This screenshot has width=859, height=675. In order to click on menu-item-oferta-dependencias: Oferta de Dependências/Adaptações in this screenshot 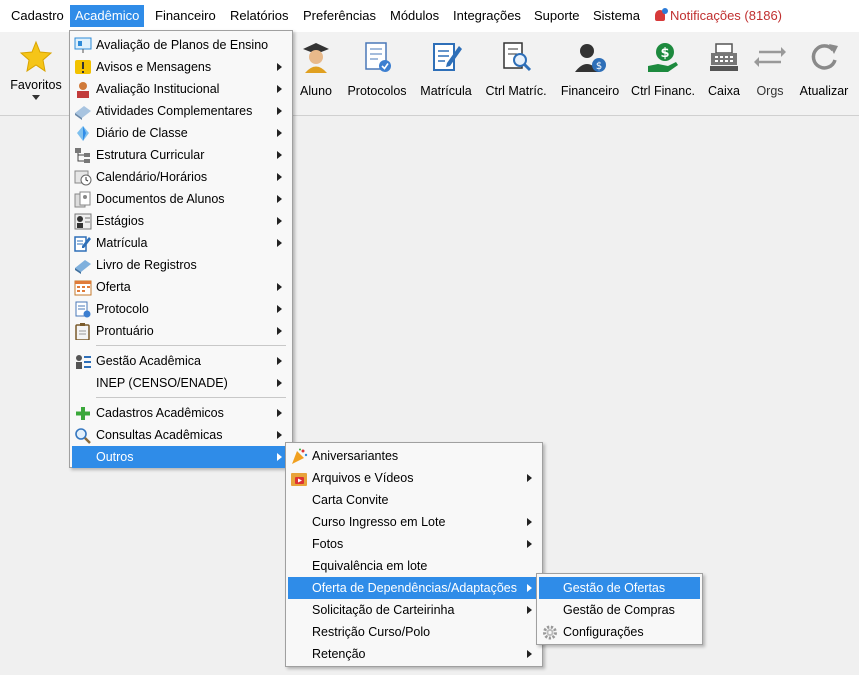, I will do `click(414, 588)`.